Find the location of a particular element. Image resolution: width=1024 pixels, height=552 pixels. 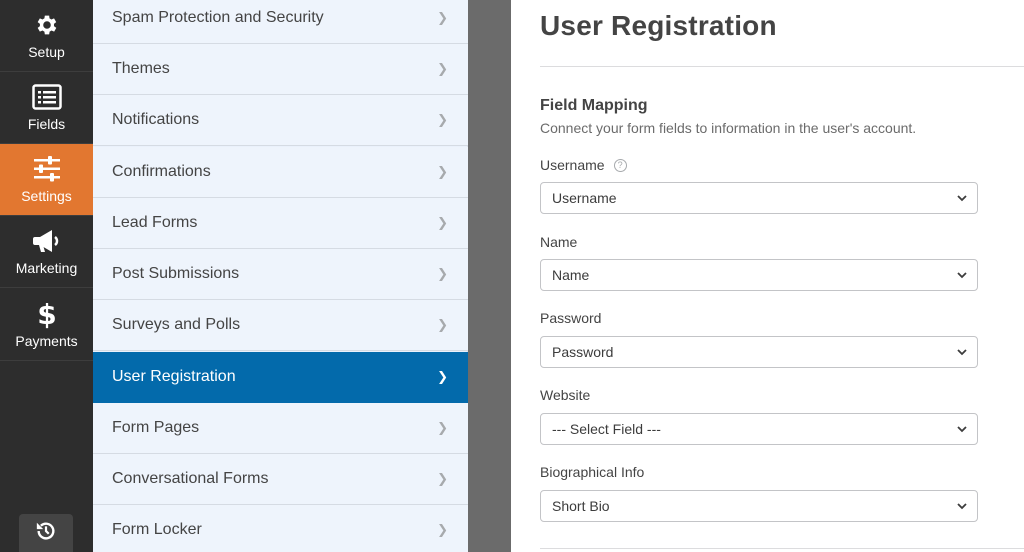

revisions-button is located at coordinates (46, 533).